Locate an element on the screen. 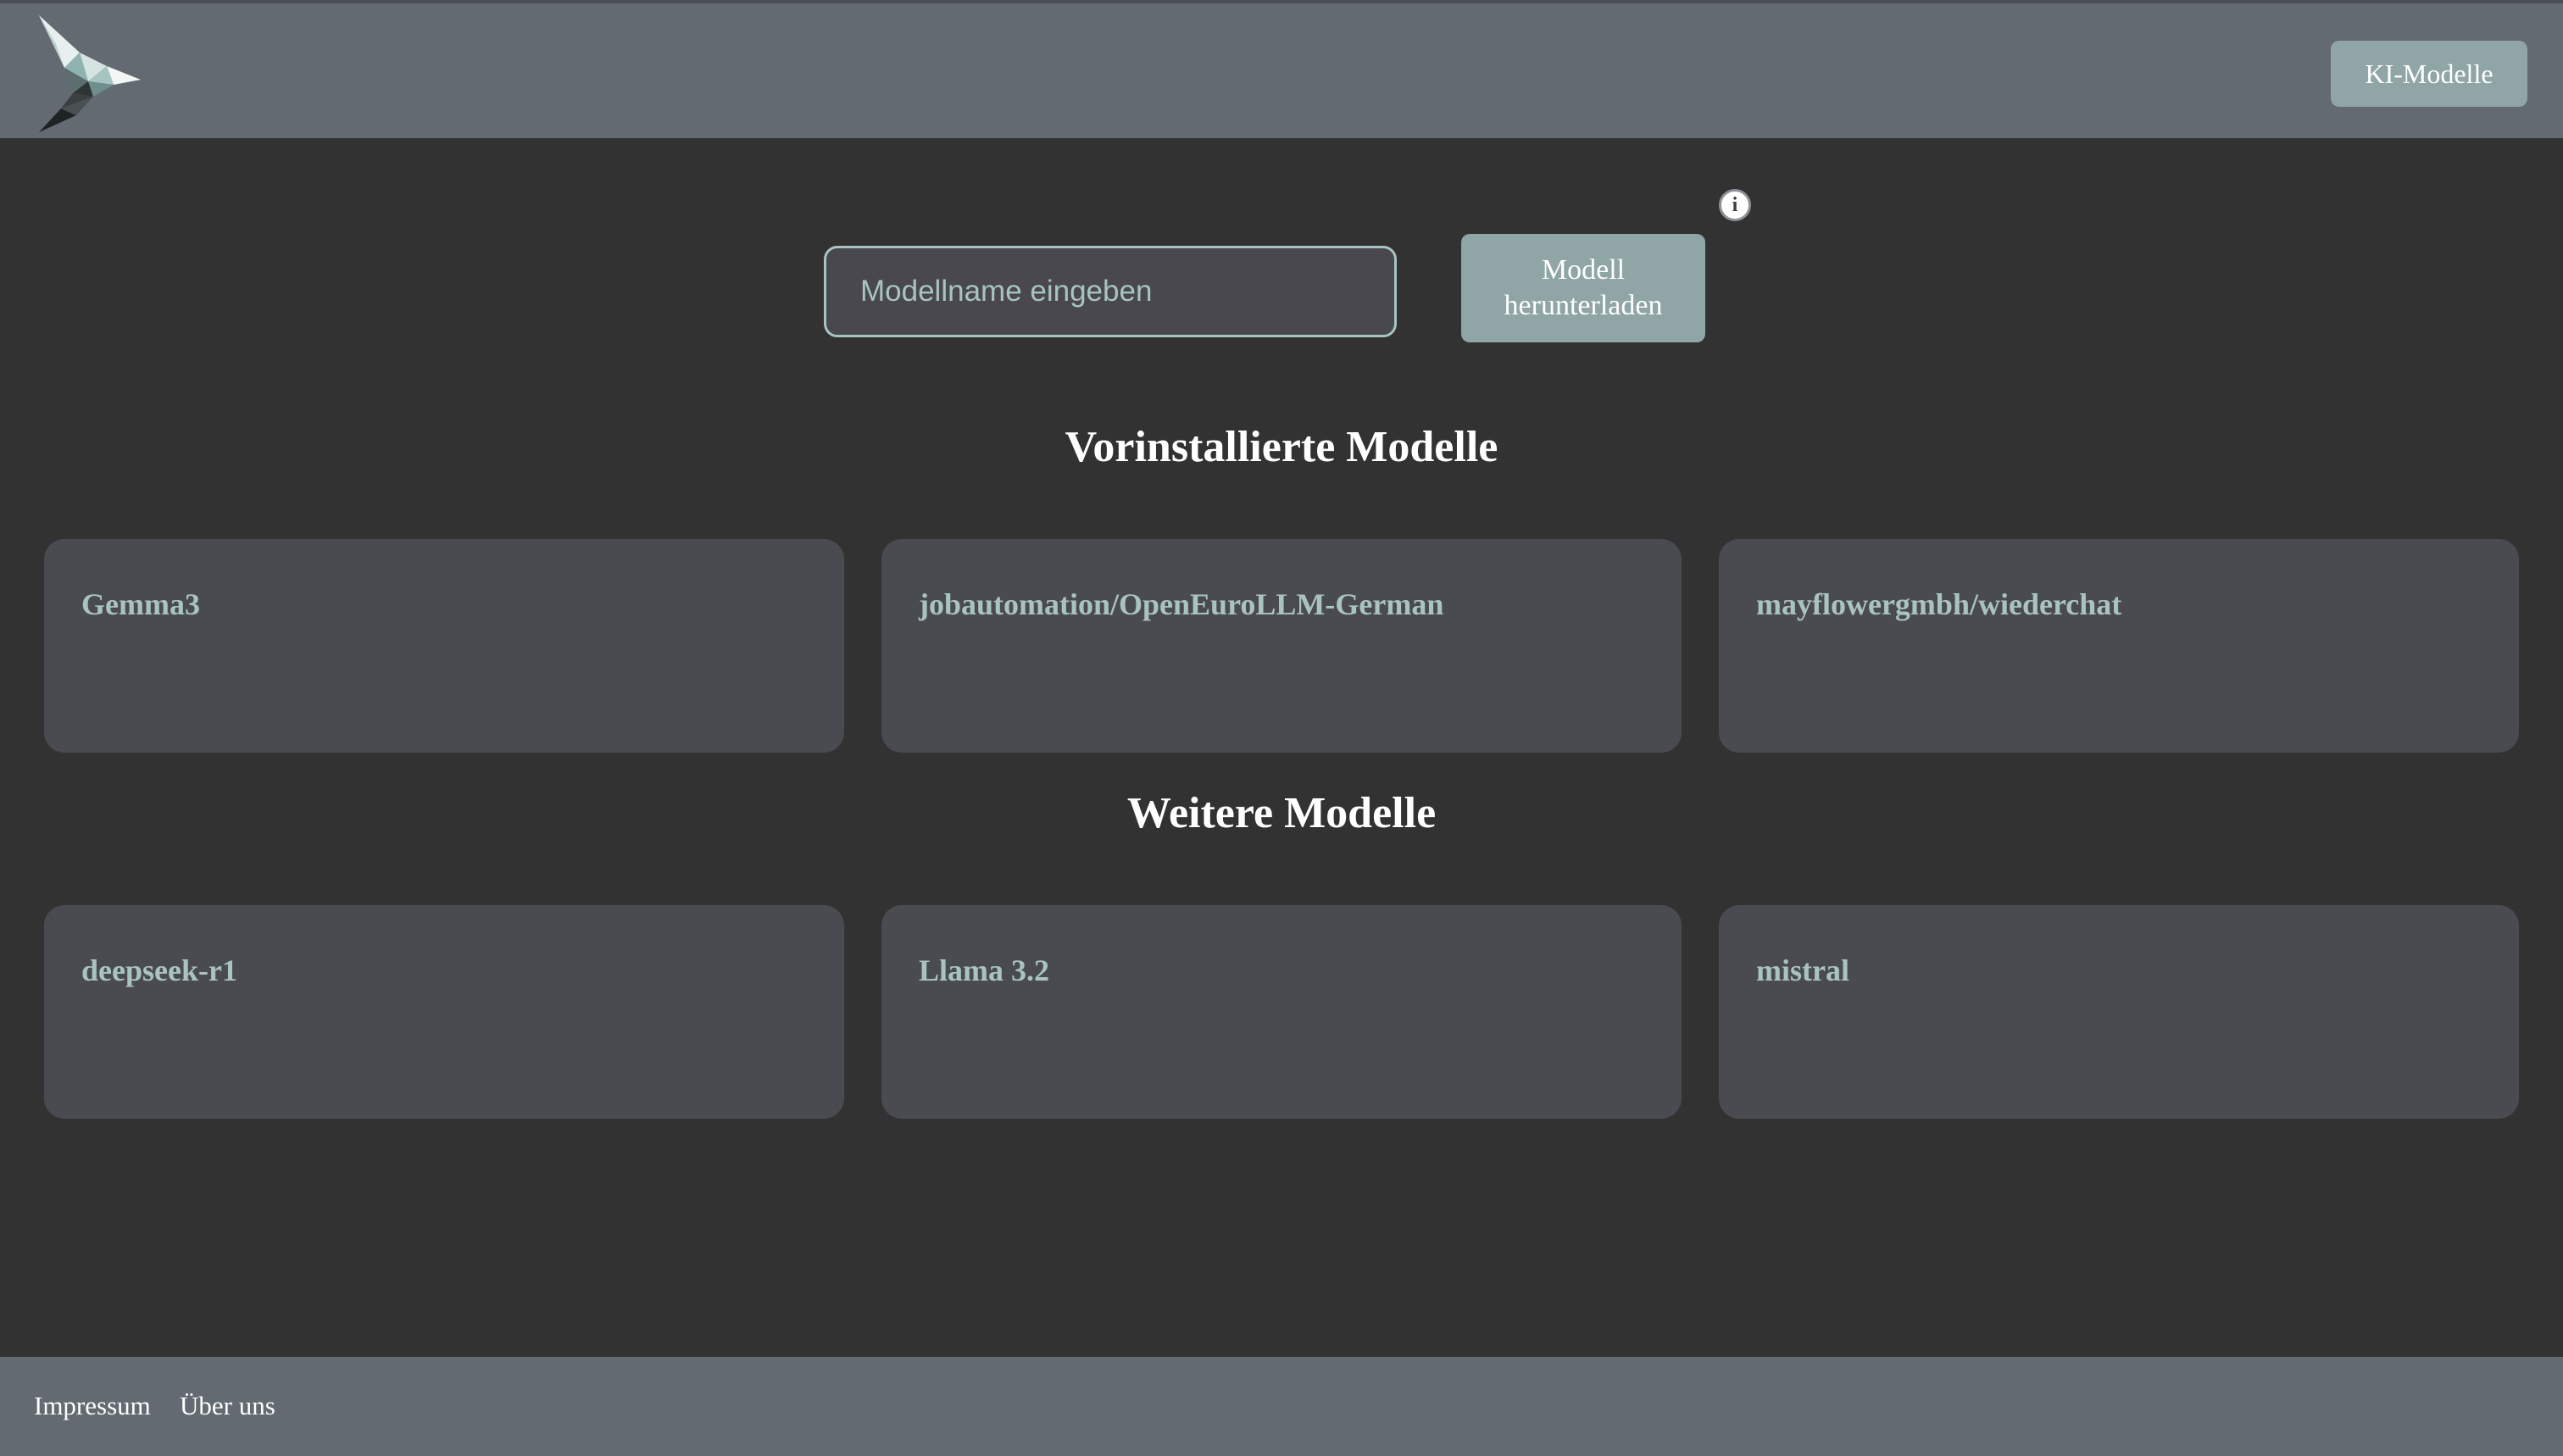  info-icon: i is located at coordinates (1735, 205).